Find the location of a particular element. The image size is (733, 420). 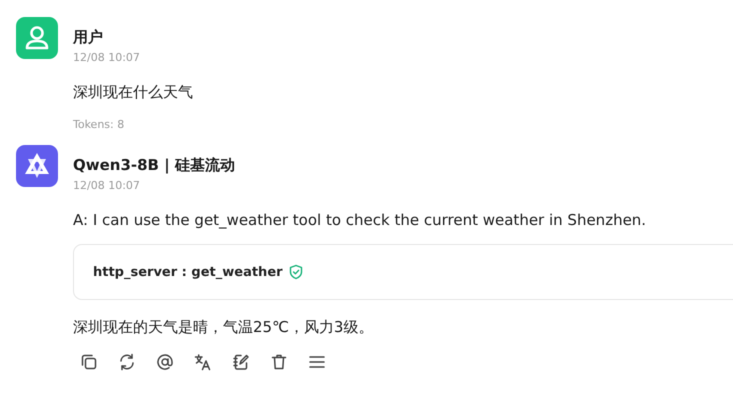

mention-icon is located at coordinates (165, 362).